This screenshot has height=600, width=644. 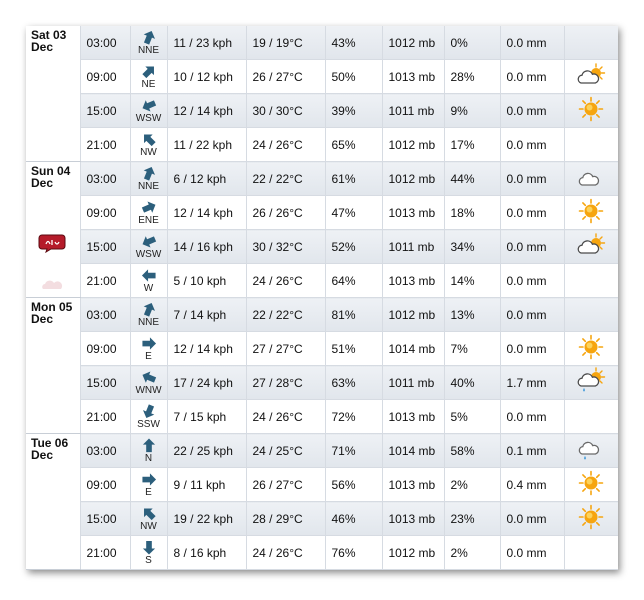 I want to click on wind-speed-cell: 6 / 12 kph, so click(x=207, y=178).